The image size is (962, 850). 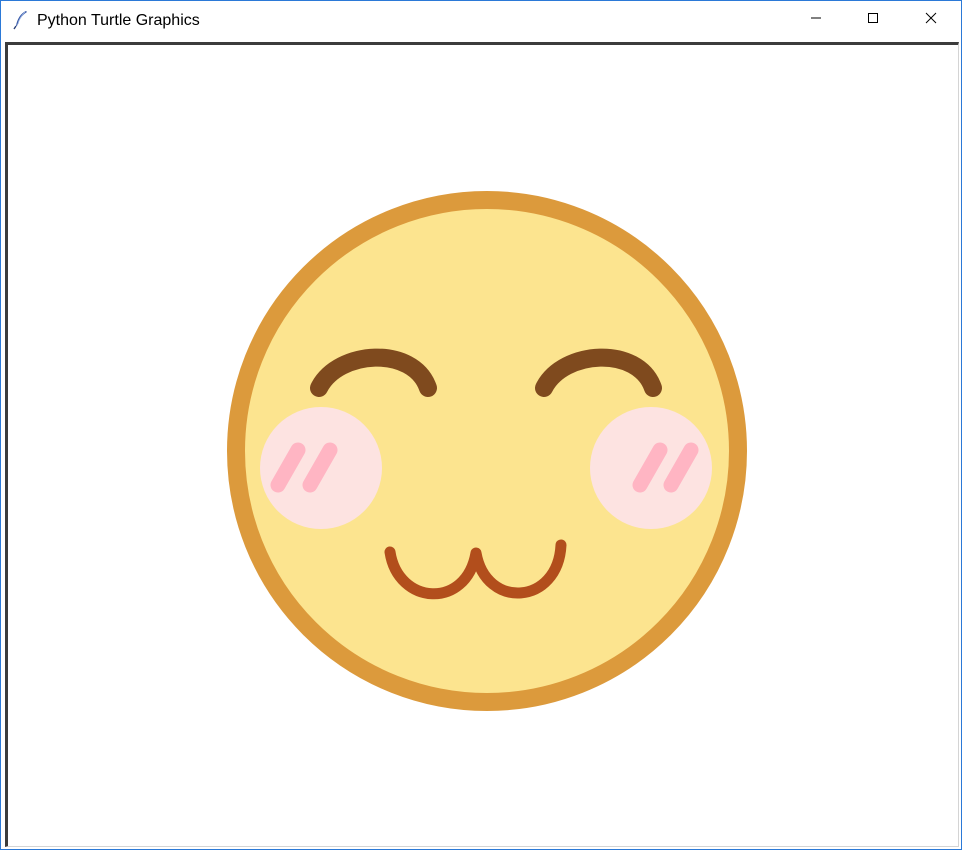 I want to click on minimize-button, so click(x=816, y=20).